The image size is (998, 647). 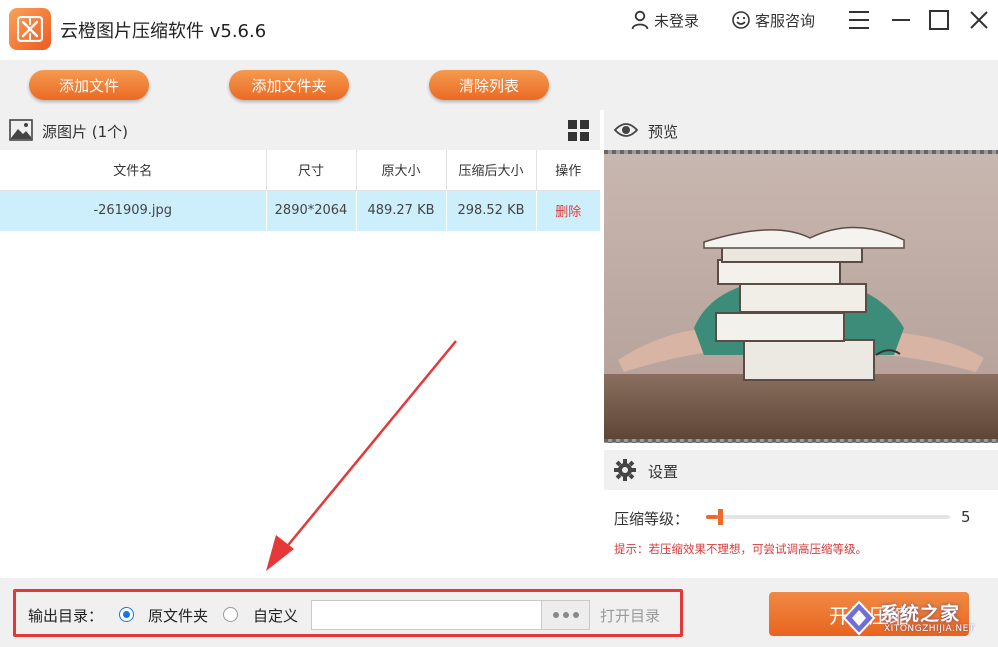 I want to click on minimize-button, so click(x=901, y=20).